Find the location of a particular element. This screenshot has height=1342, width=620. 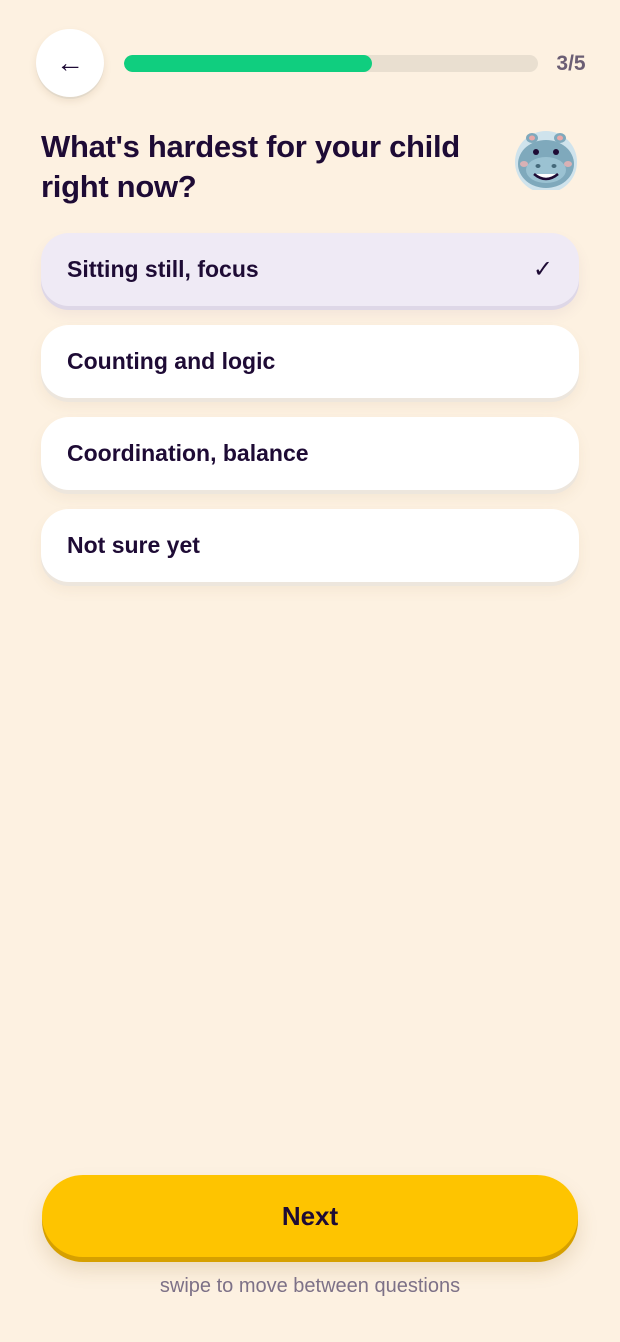

option-coordination-balance: Coordination, balance is located at coordinates (310, 453).